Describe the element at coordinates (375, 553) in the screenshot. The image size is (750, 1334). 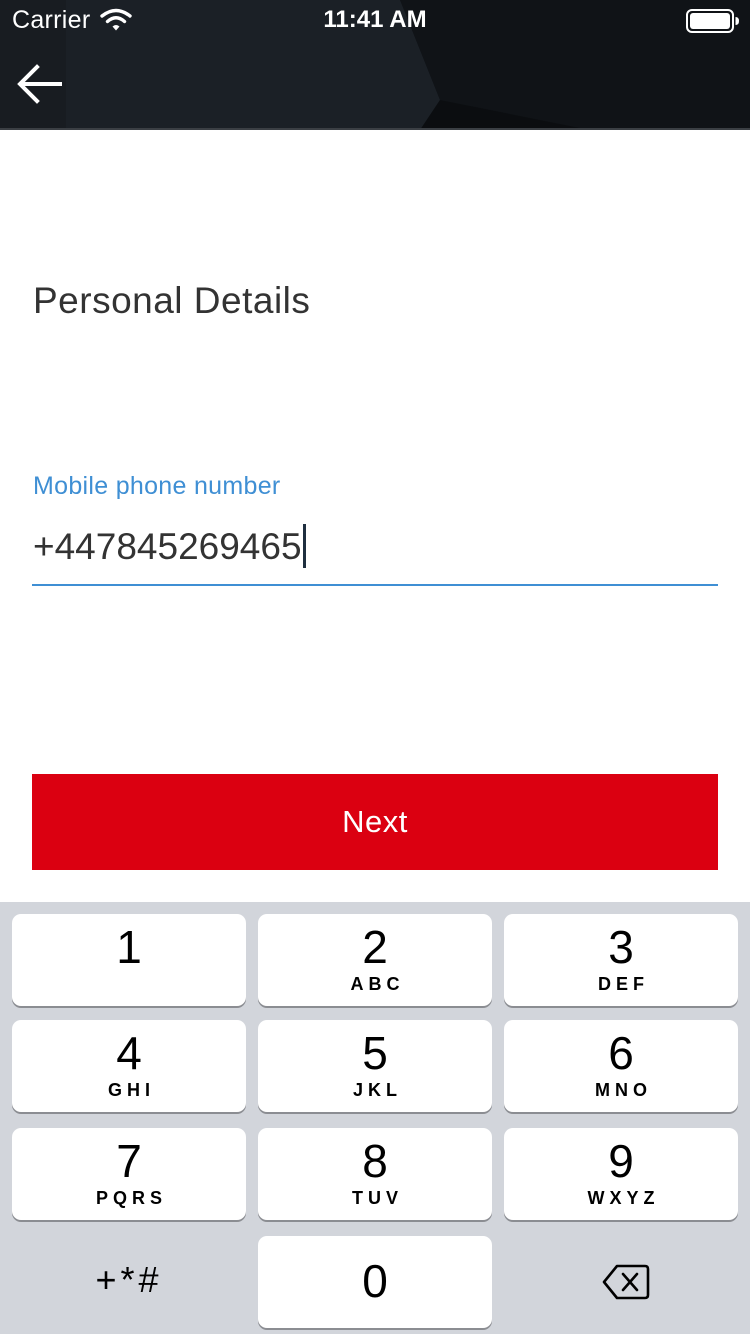
I see `mobile-phone-input: +447845269465` at that location.